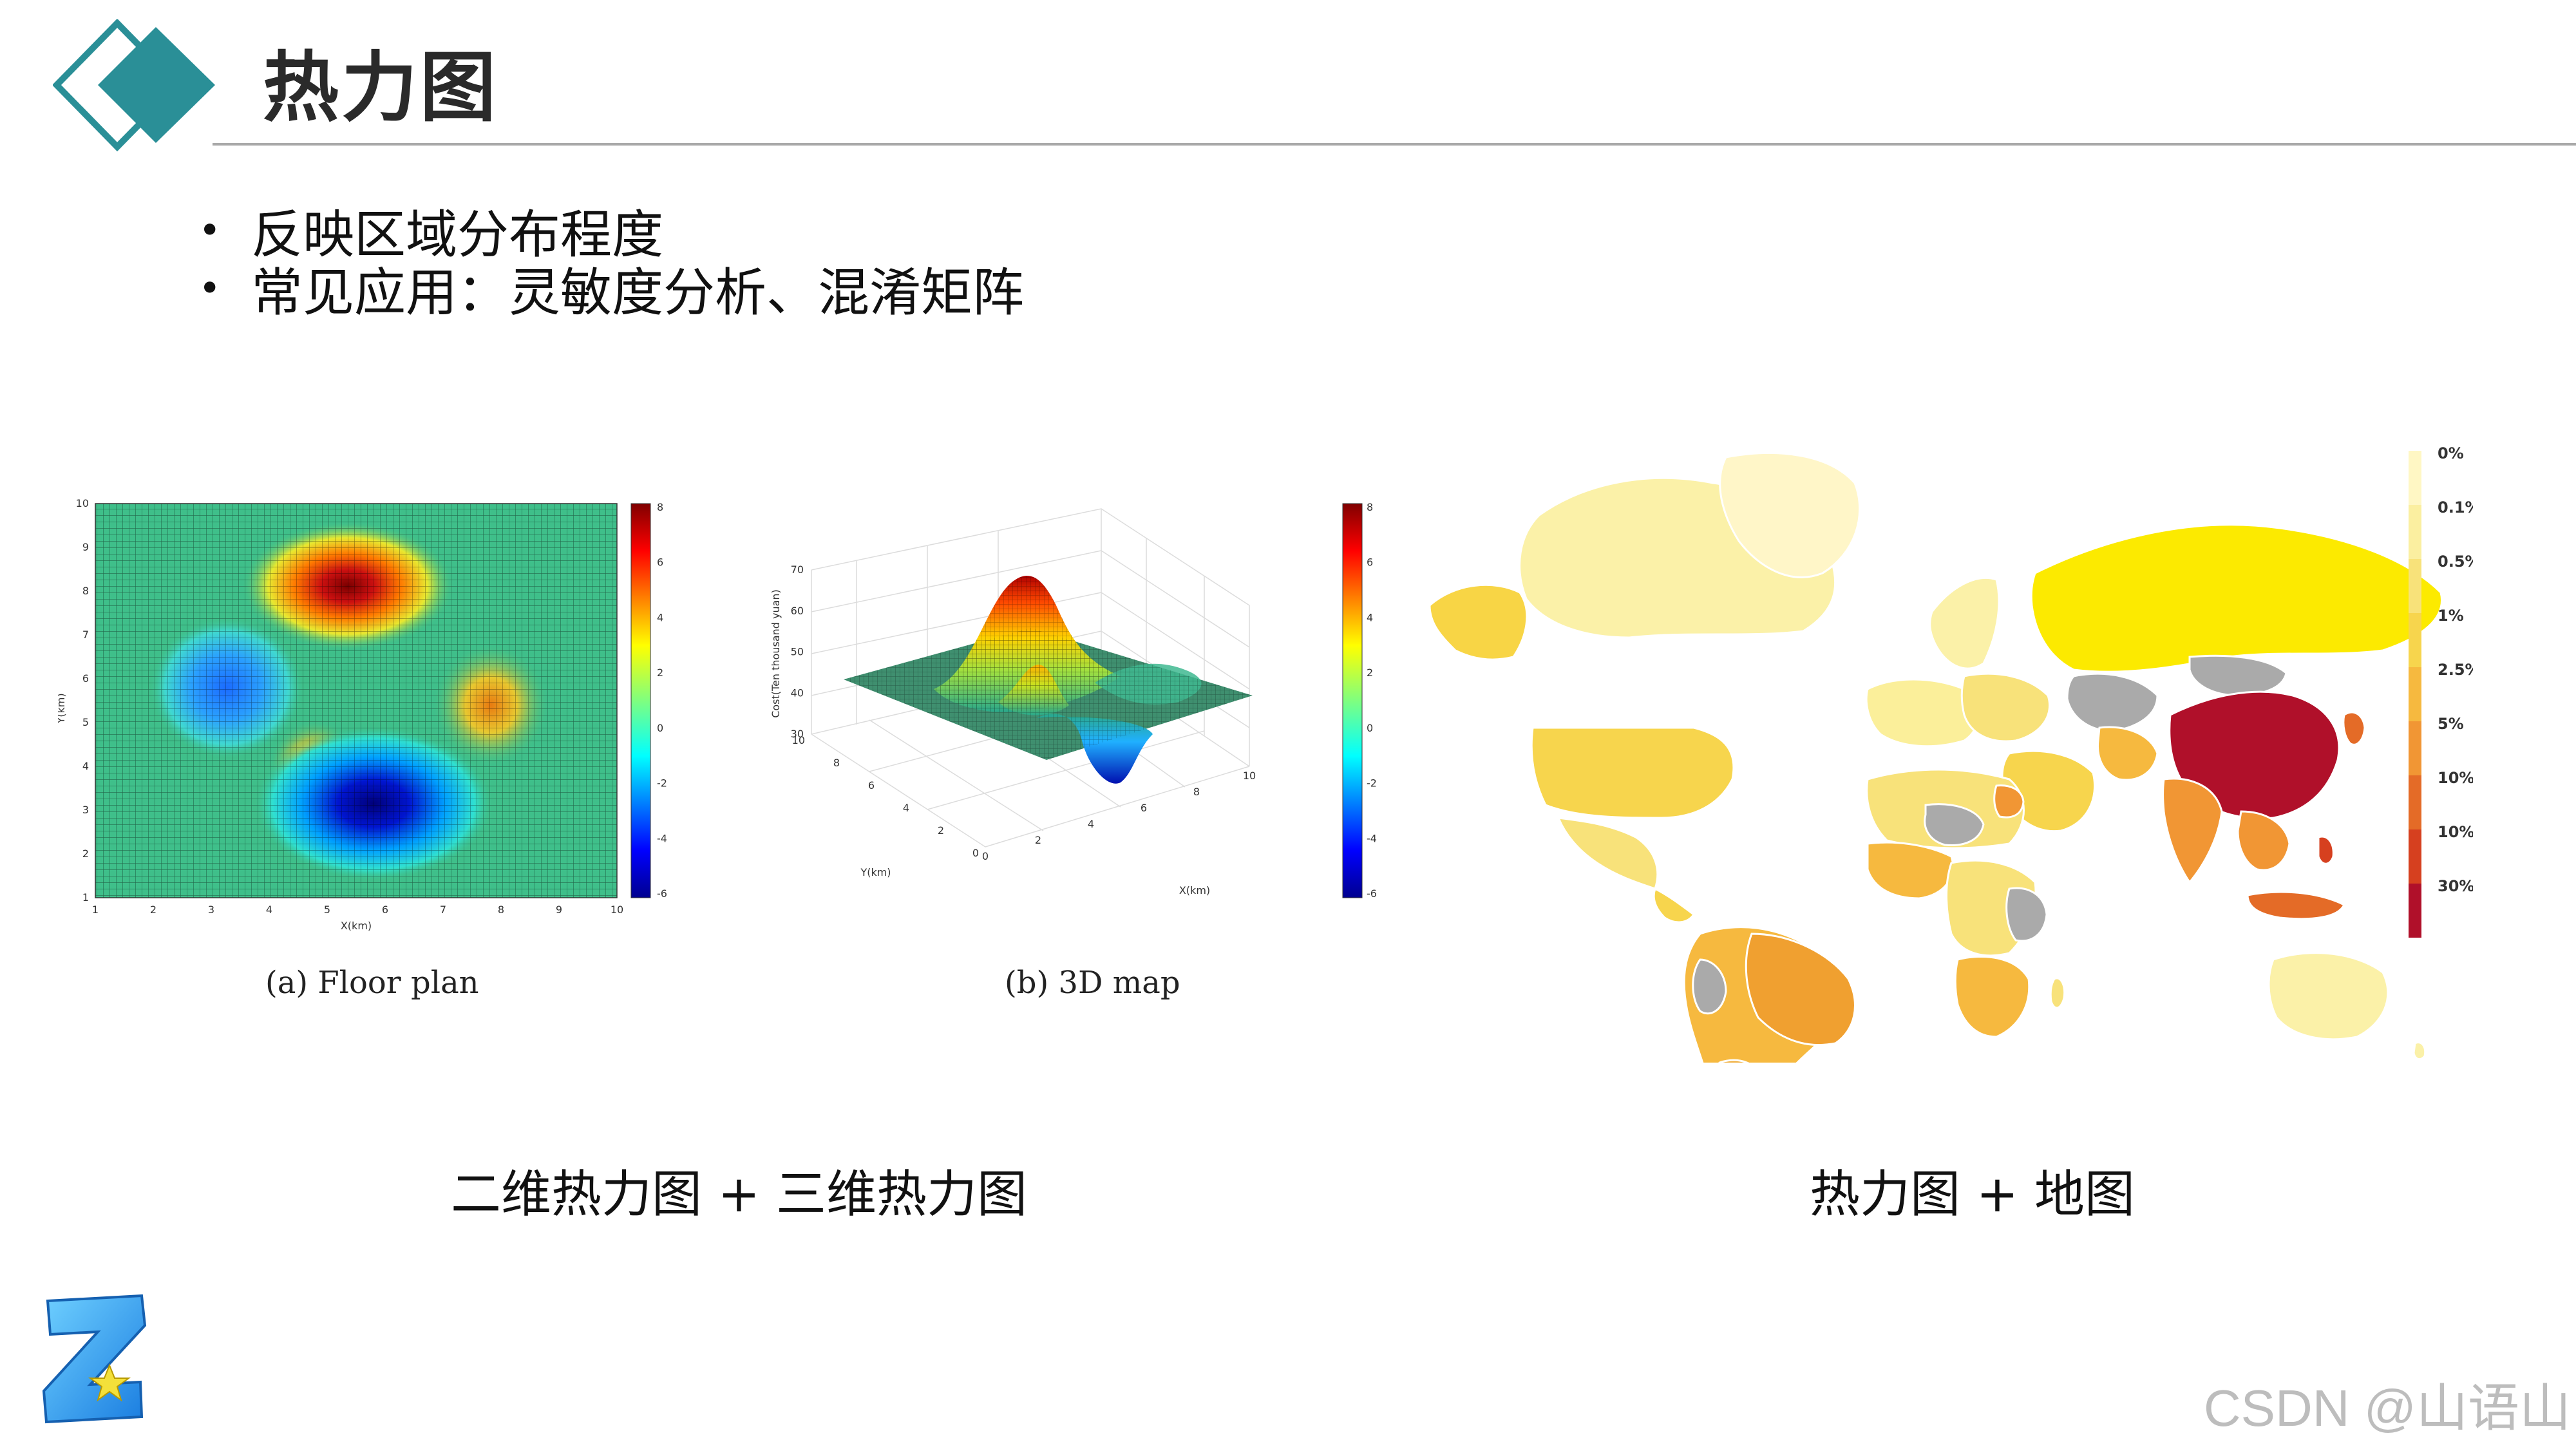  What do you see at coordinates (2456, 886) in the screenshot?
I see `legend-label: 30%` at bounding box center [2456, 886].